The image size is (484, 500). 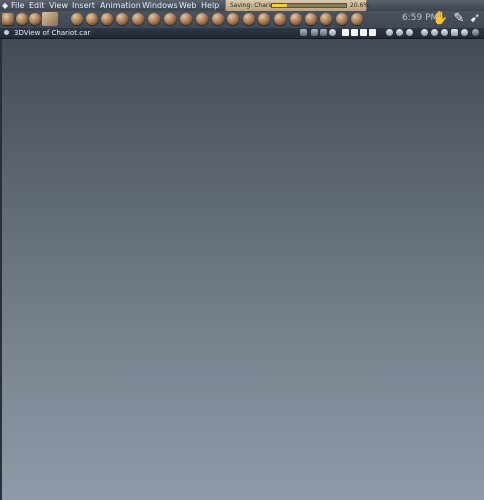 What do you see at coordinates (186, 19) in the screenshot?
I see `plane-icon` at bounding box center [186, 19].